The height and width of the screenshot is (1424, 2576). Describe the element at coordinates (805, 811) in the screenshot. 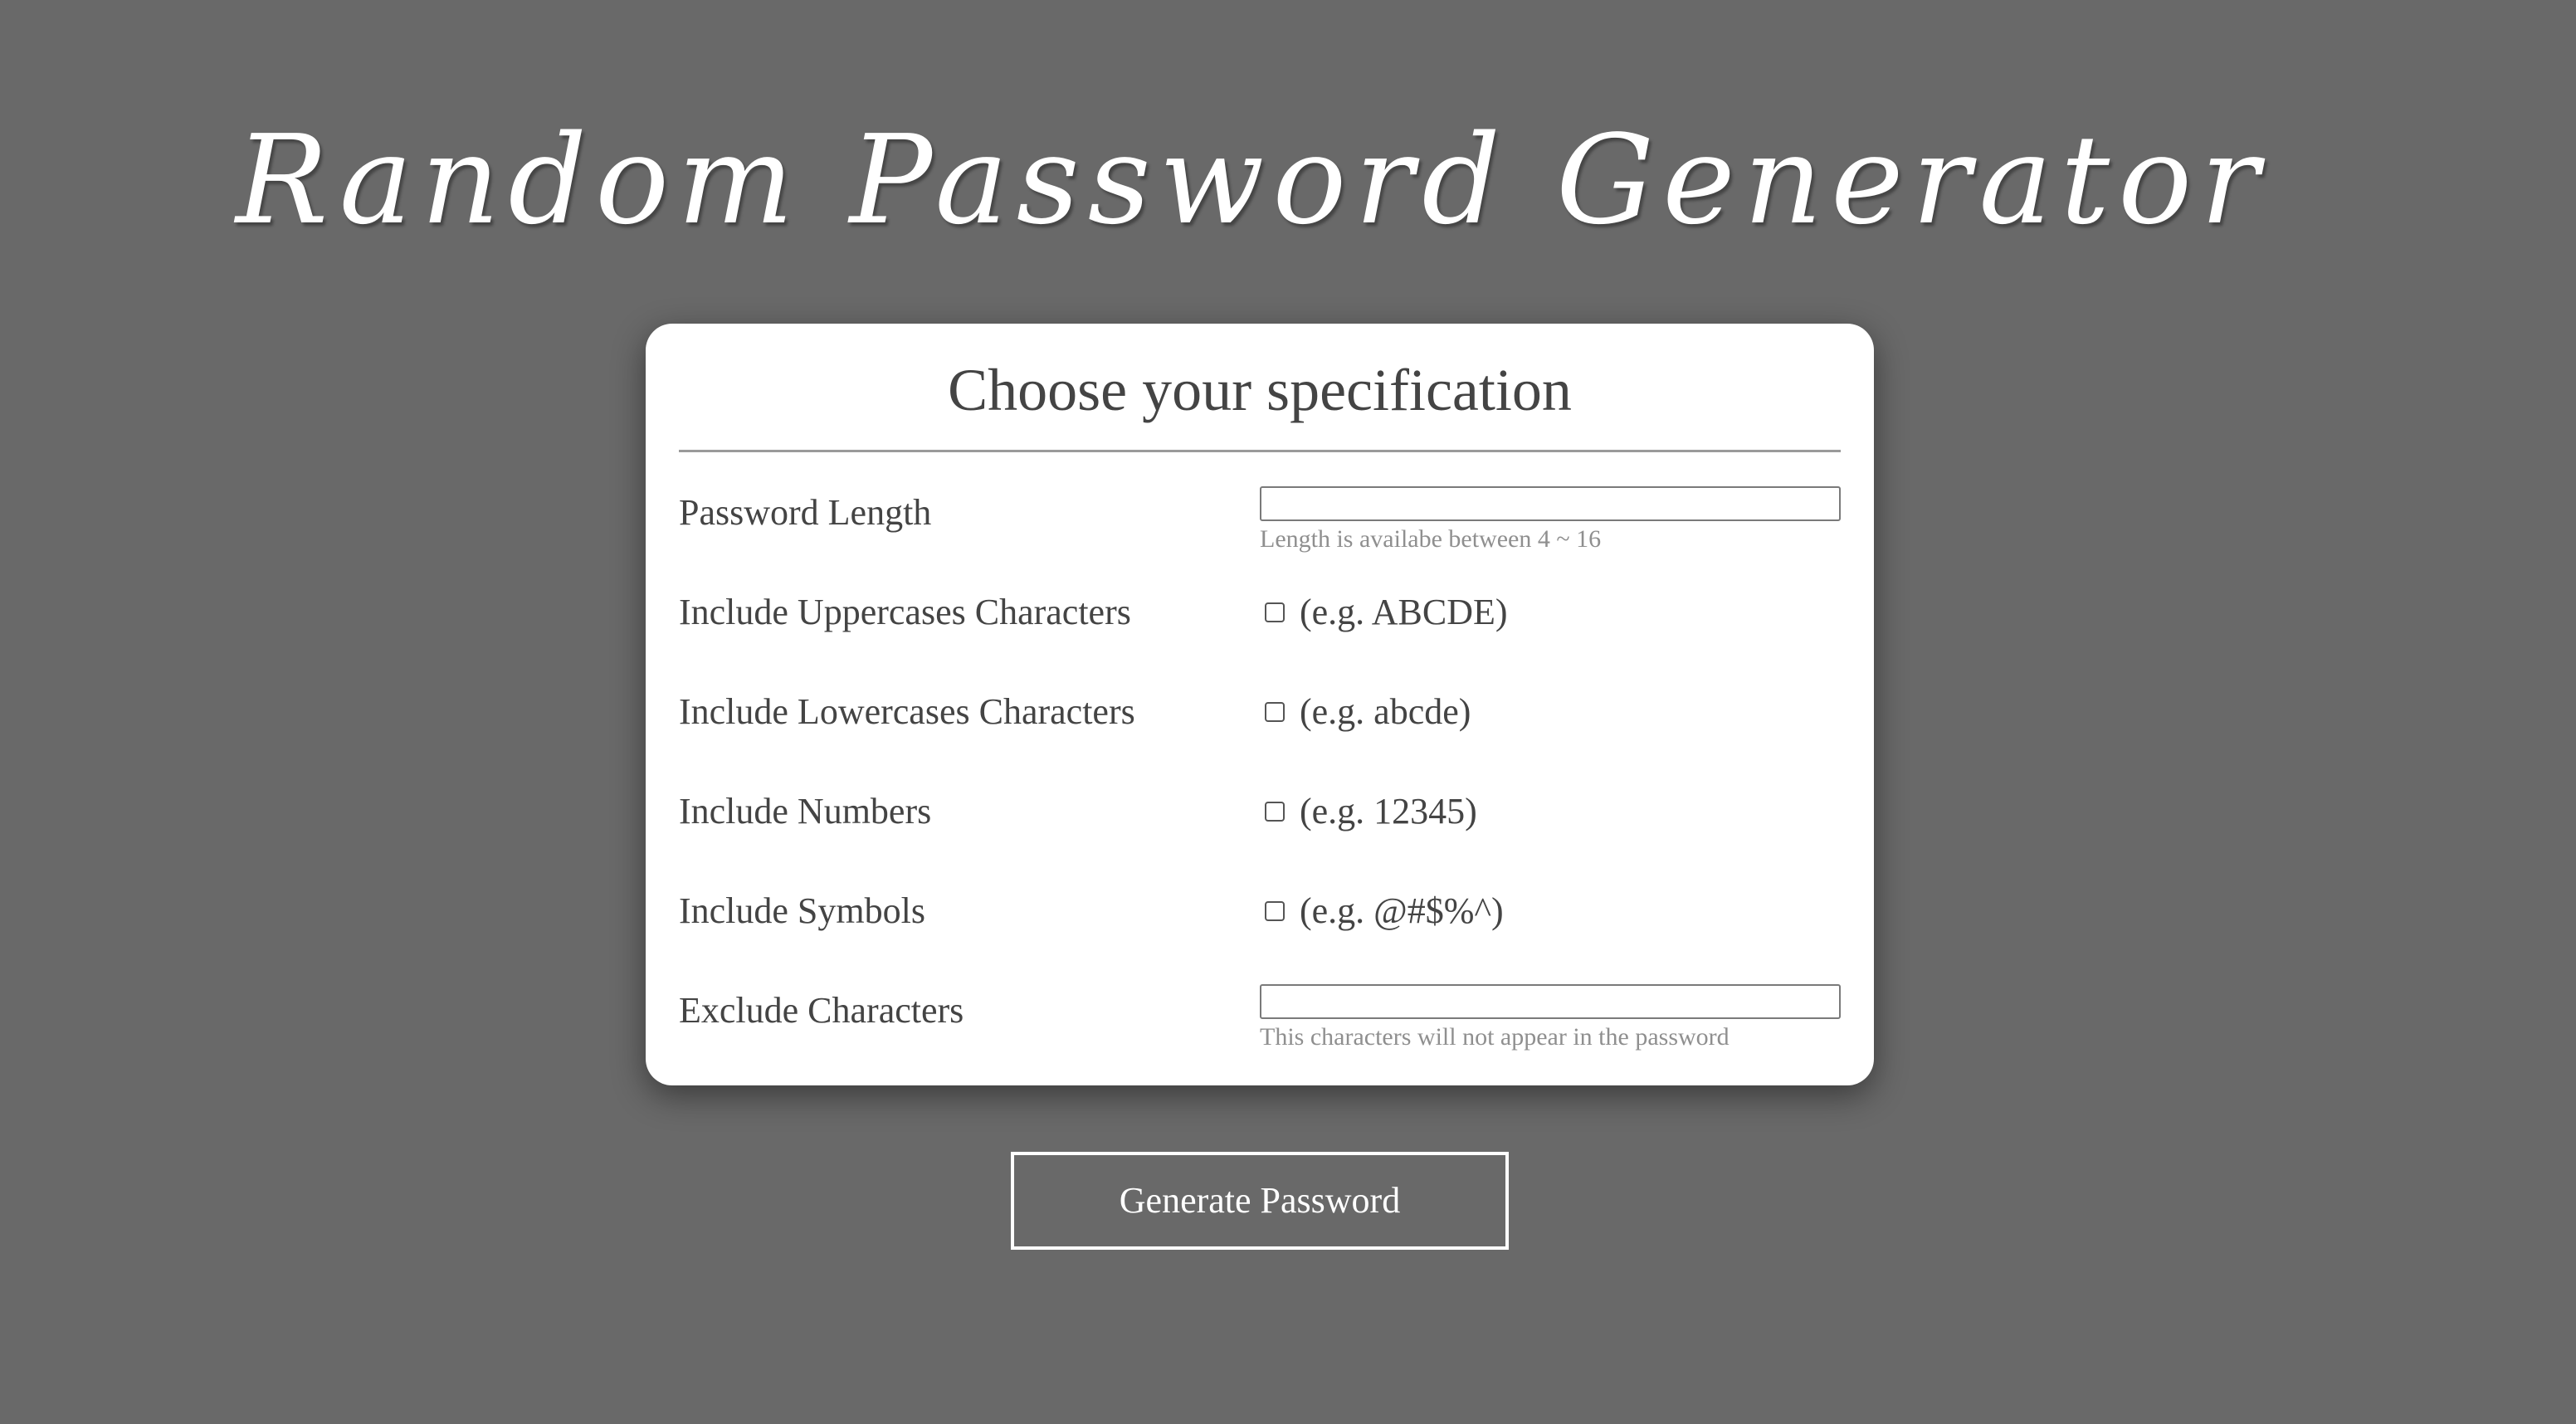

I see `numbers-label: Include Numbers` at that location.